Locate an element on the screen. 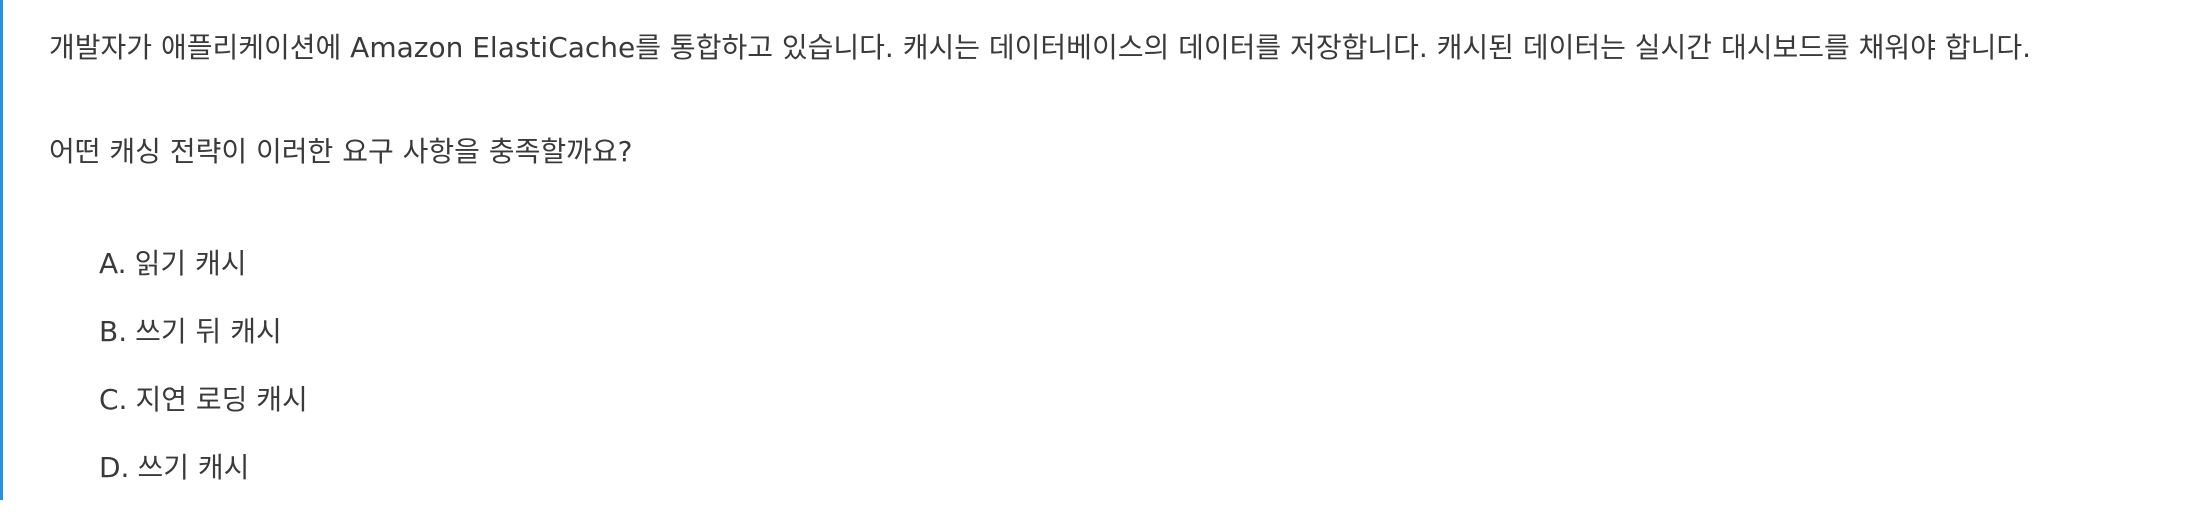  option-b: B. 쓰기 뒤 캐시 is located at coordinates (203, 332).